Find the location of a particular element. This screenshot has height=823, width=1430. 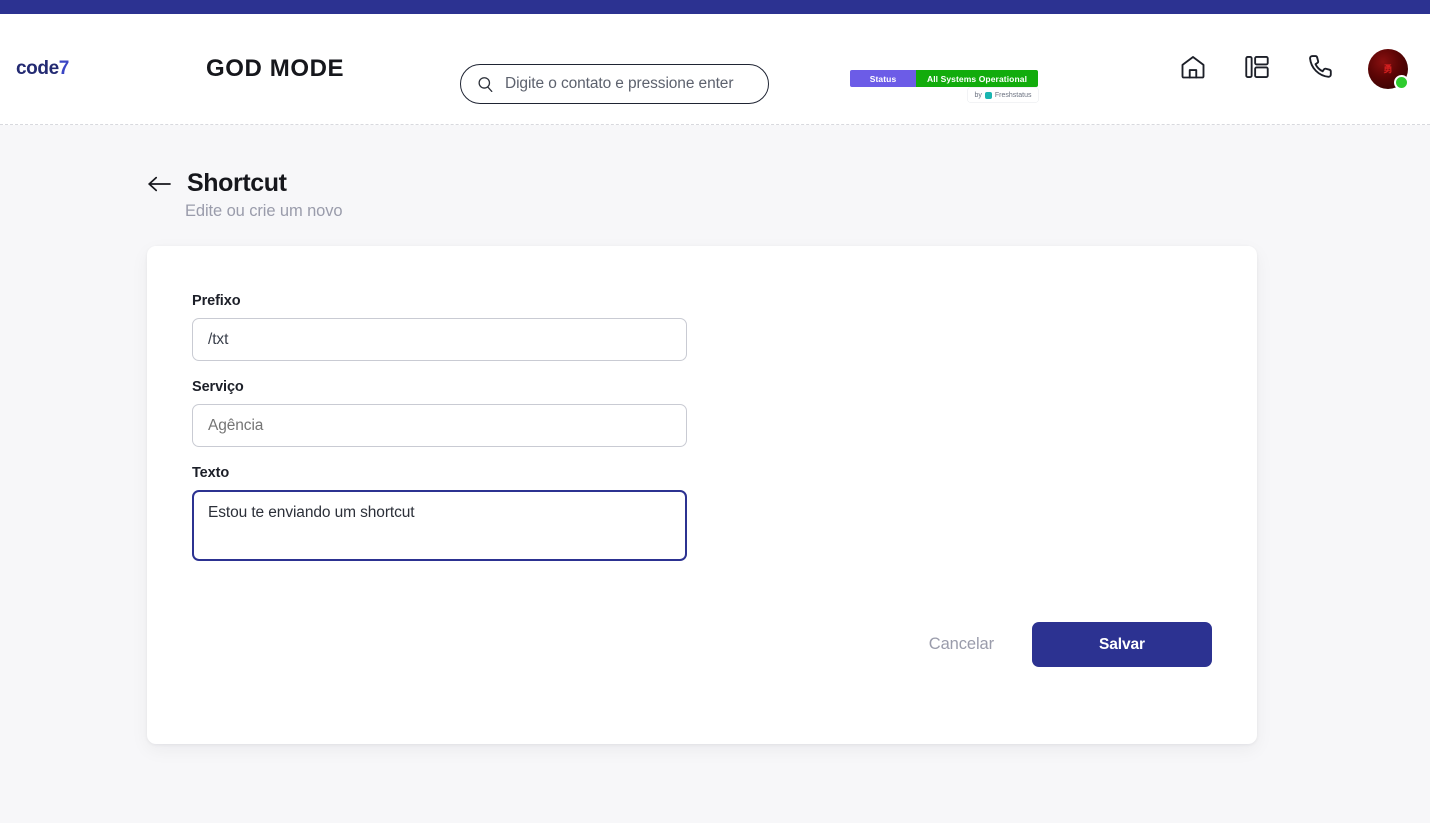

phone-button is located at coordinates (1321, 69).